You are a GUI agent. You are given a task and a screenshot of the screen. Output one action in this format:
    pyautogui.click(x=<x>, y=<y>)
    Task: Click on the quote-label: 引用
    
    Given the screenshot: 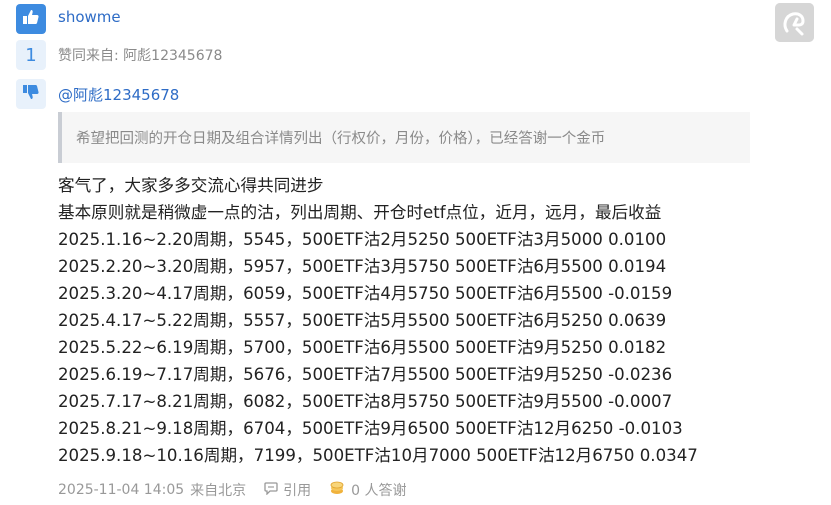 What is the action you would take?
    pyautogui.click(x=297, y=491)
    